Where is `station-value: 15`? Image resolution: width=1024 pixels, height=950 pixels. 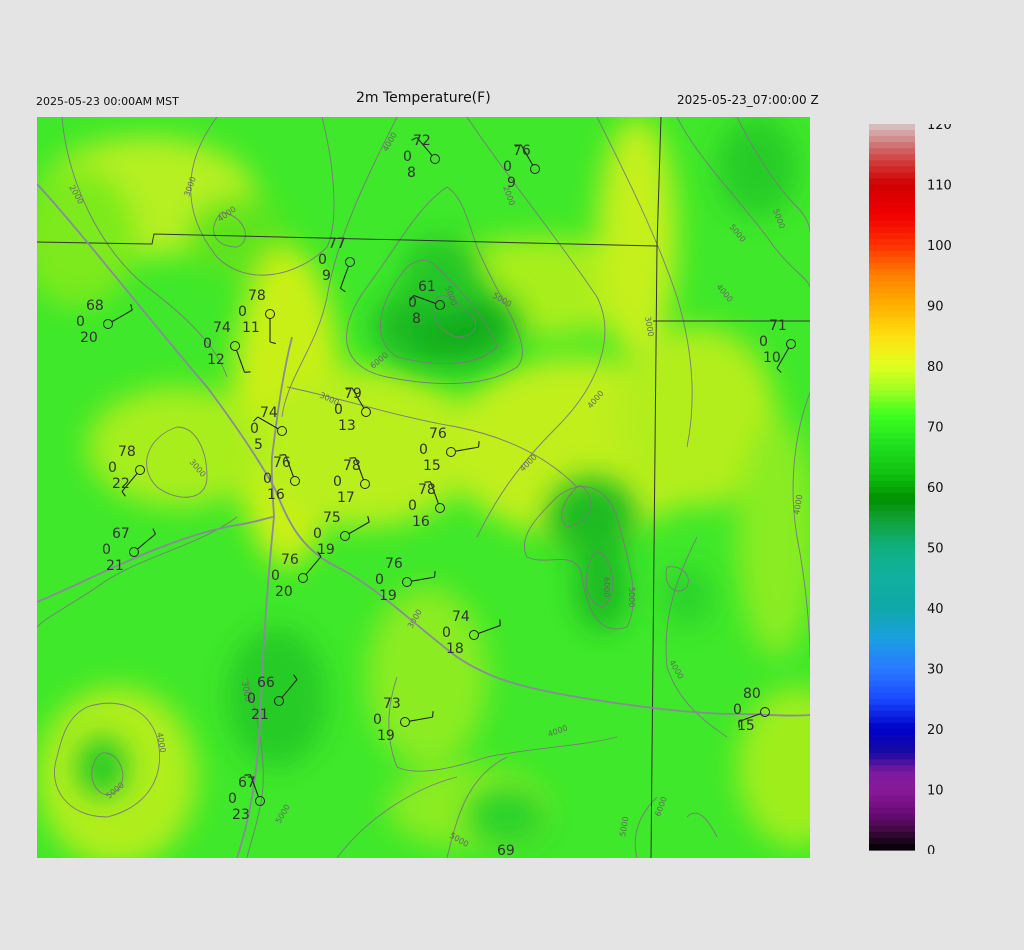 station-value: 15 is located at coordinates (746, 726).